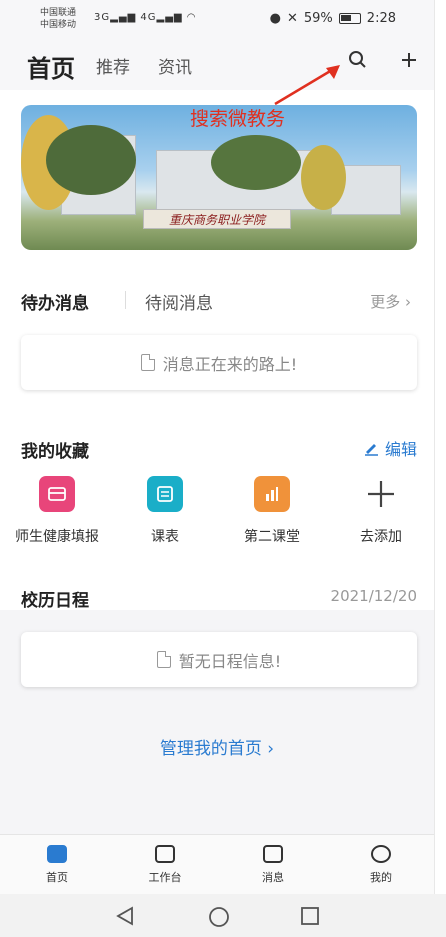 This screenshot has height=937, width=446. I want to click on message-icon, so click(273, 854).